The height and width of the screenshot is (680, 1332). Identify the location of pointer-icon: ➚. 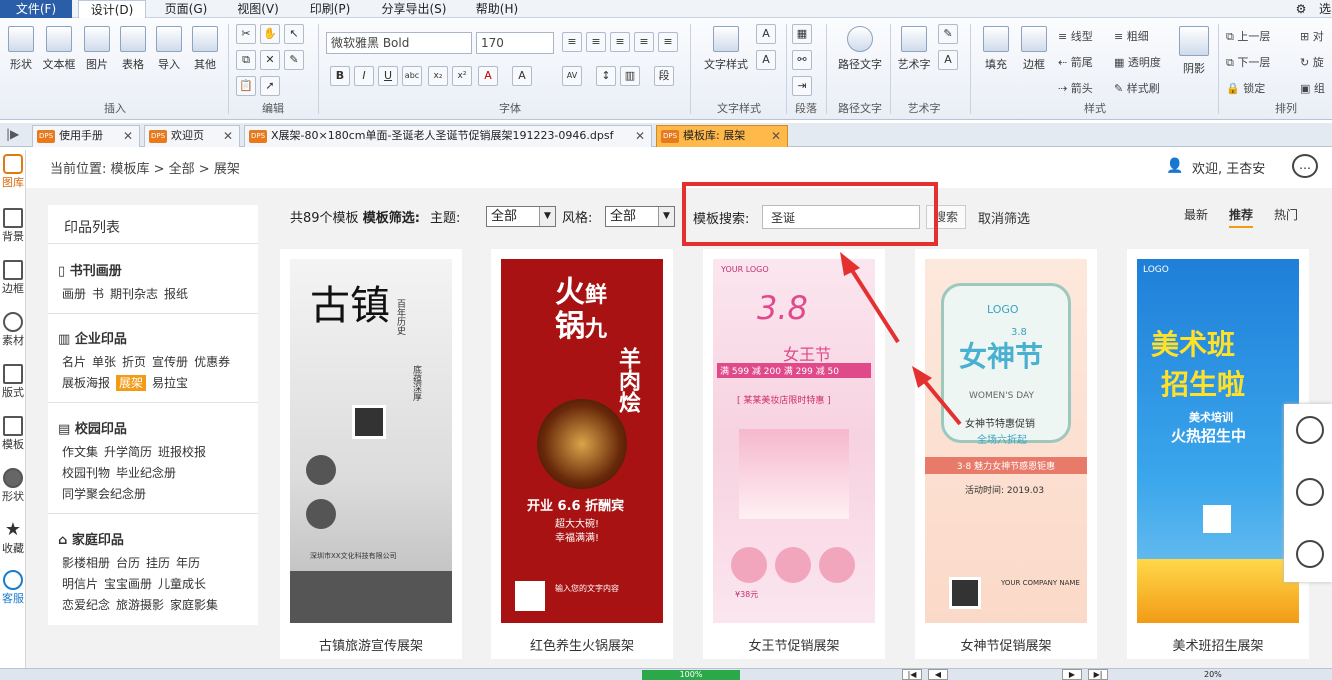
(270, 86).